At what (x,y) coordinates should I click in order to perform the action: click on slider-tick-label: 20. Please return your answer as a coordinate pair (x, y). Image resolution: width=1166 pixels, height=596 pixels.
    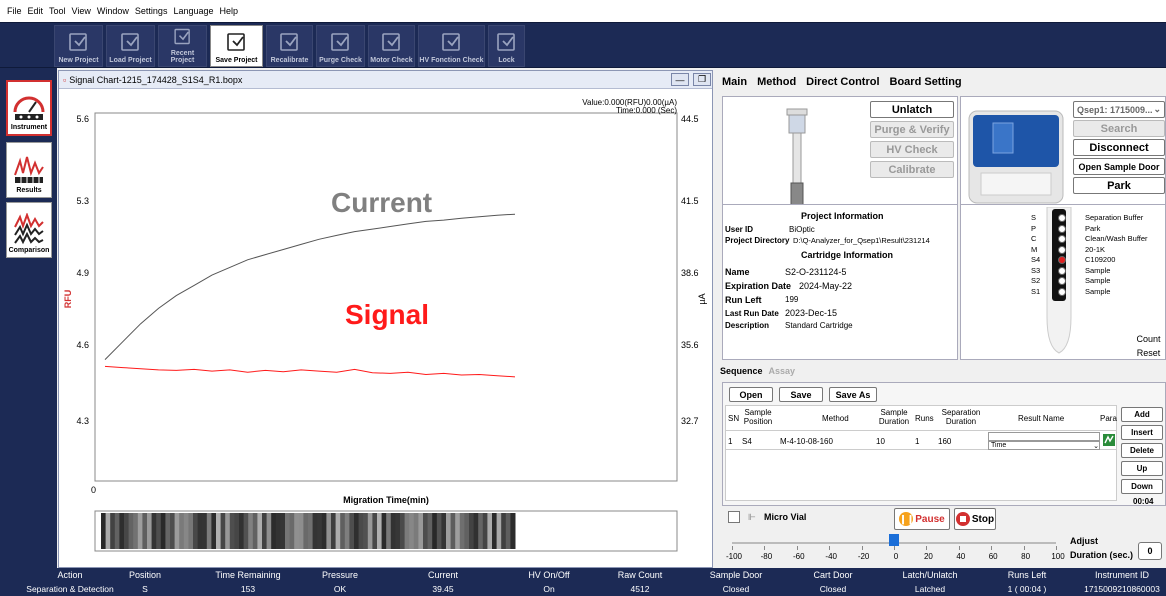
    Looking at the image, I should click on (928, 556).